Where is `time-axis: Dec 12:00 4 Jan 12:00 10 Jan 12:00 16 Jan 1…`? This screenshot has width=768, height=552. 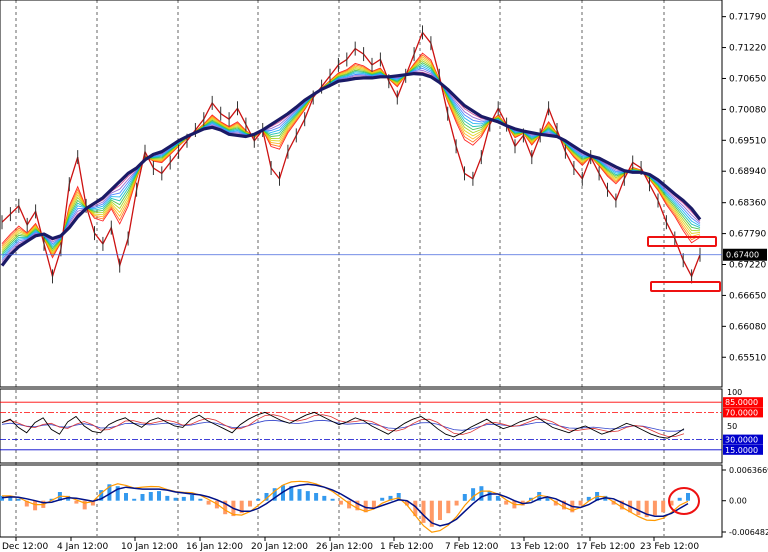 time-axis: Dec 12:00 4 Jan 12:00 10 Jan 12:00 16 Jan 1… is located at coordinates (350, 544).